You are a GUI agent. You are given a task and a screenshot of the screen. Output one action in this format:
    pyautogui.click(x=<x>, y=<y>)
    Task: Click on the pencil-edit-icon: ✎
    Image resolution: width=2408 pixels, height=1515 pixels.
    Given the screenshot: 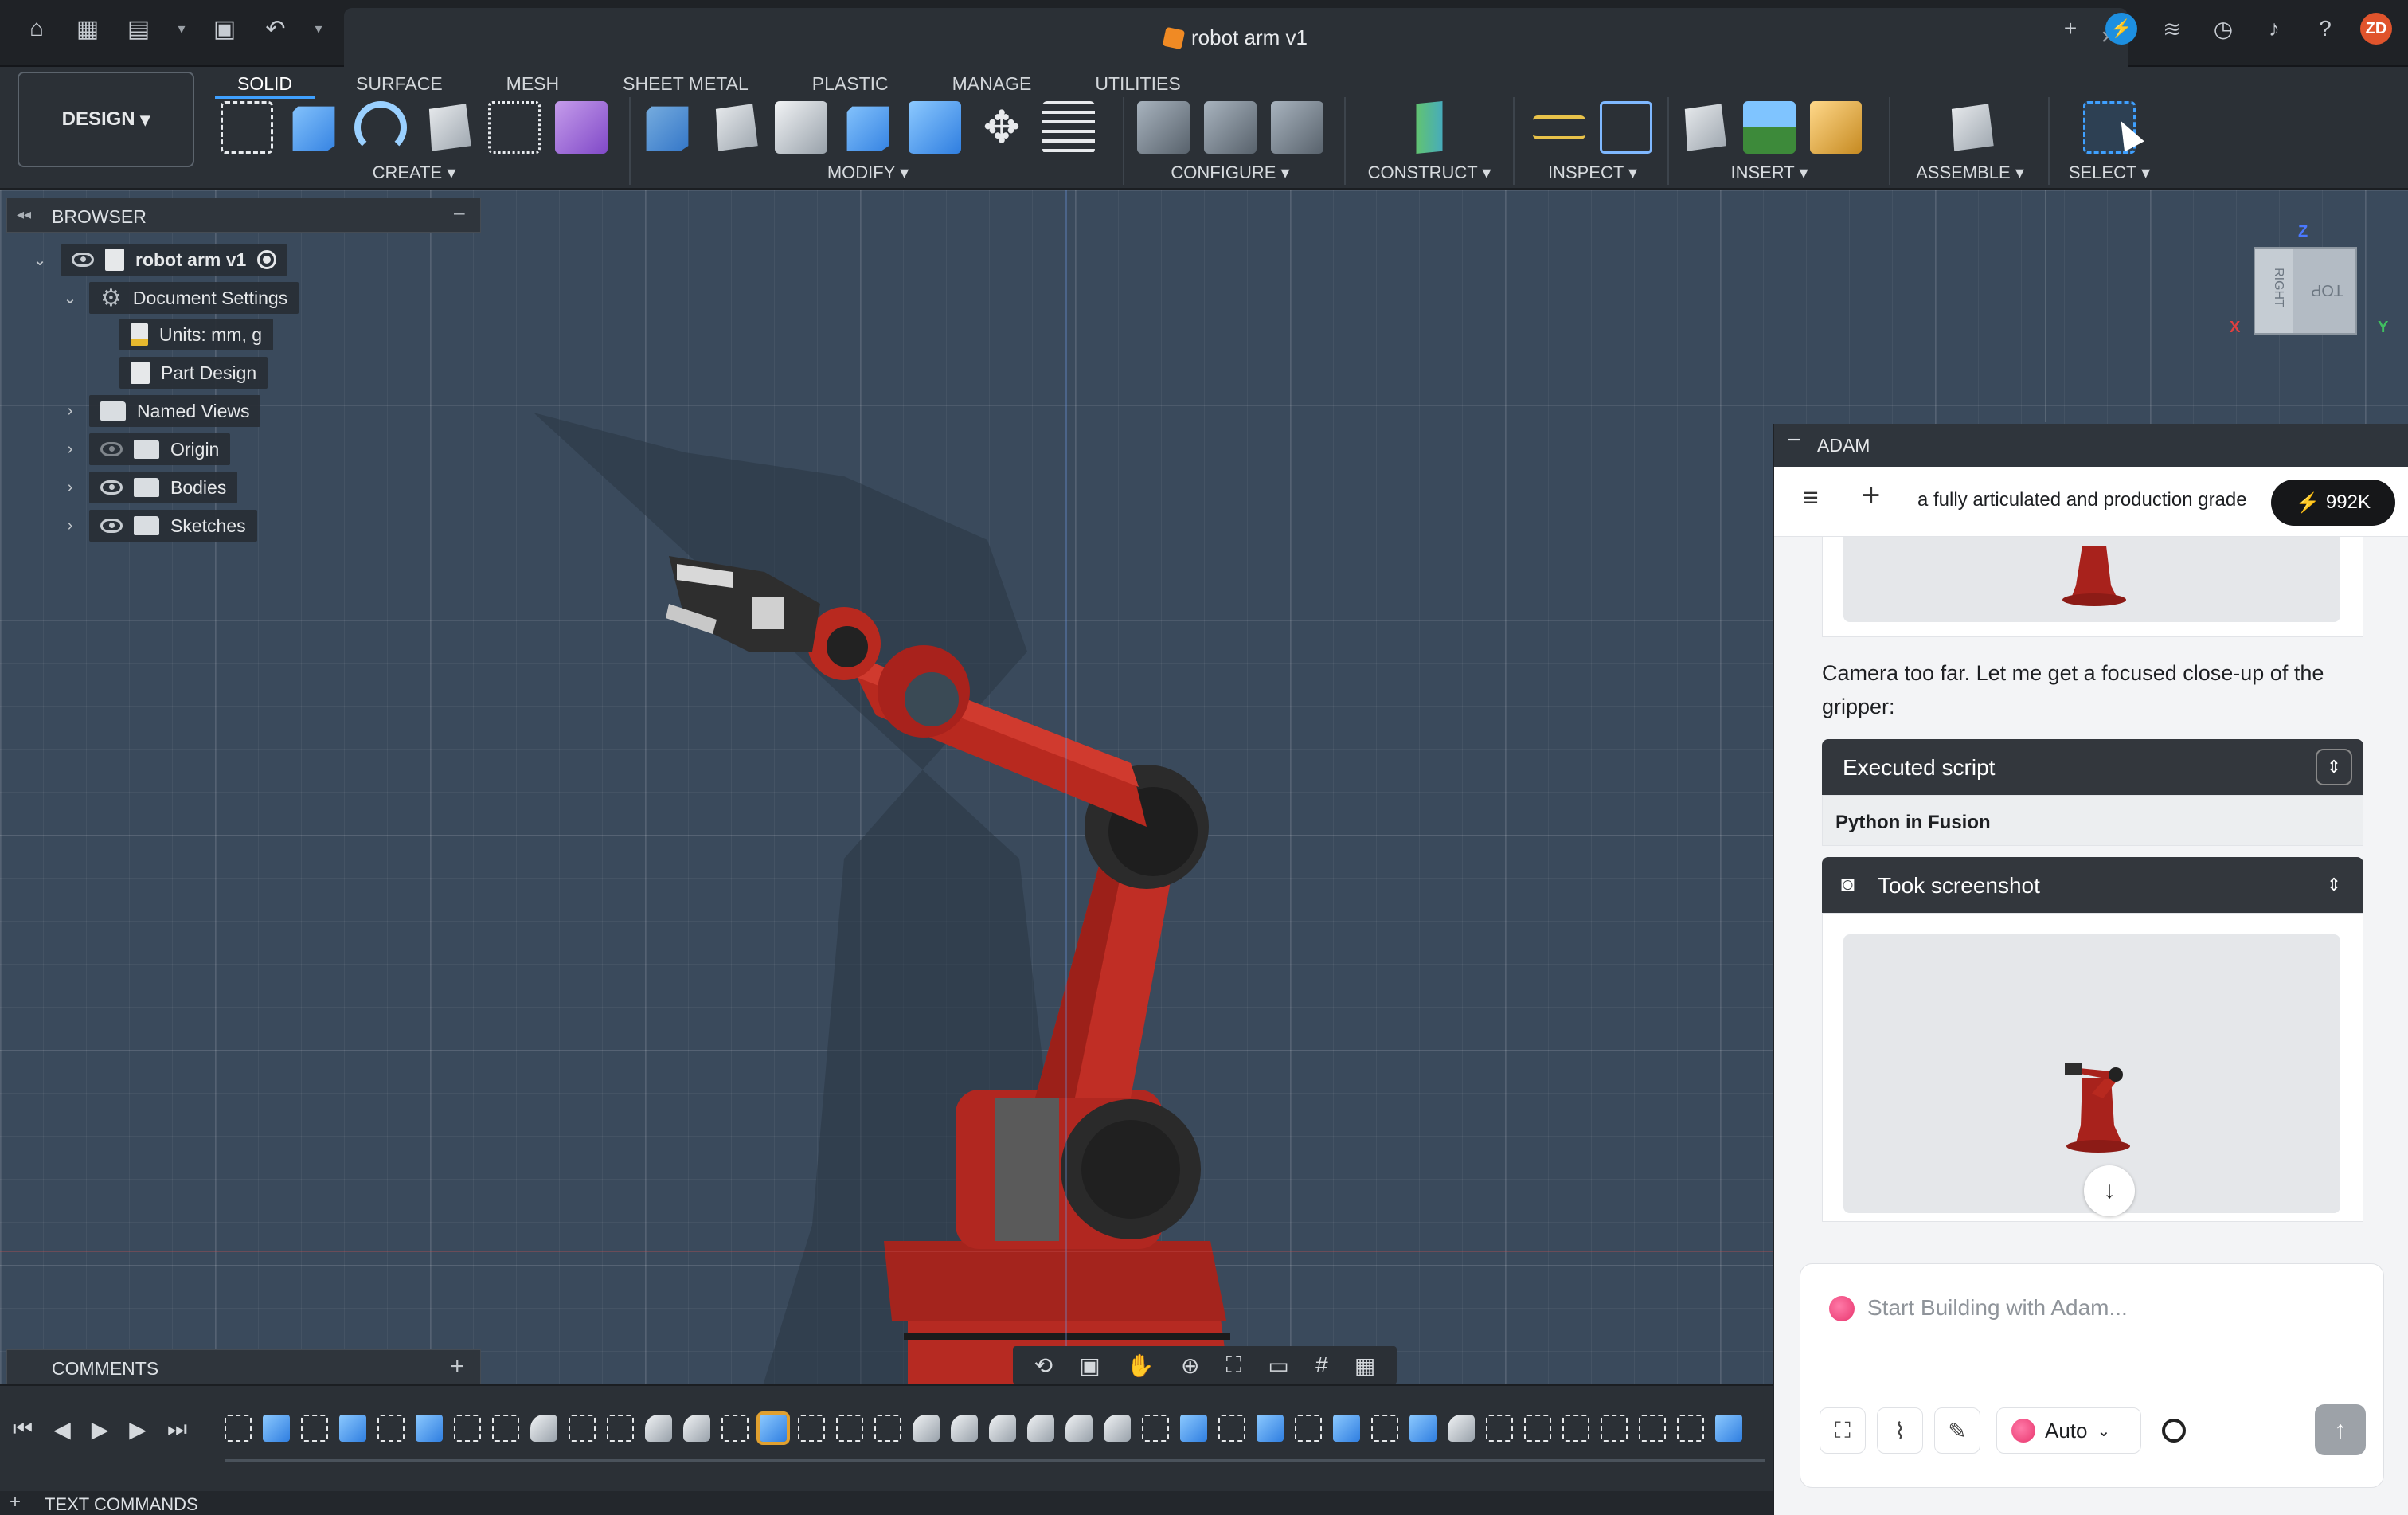 What is the action you would take?
    pyautogui.click(x=1957, y=1431)
    